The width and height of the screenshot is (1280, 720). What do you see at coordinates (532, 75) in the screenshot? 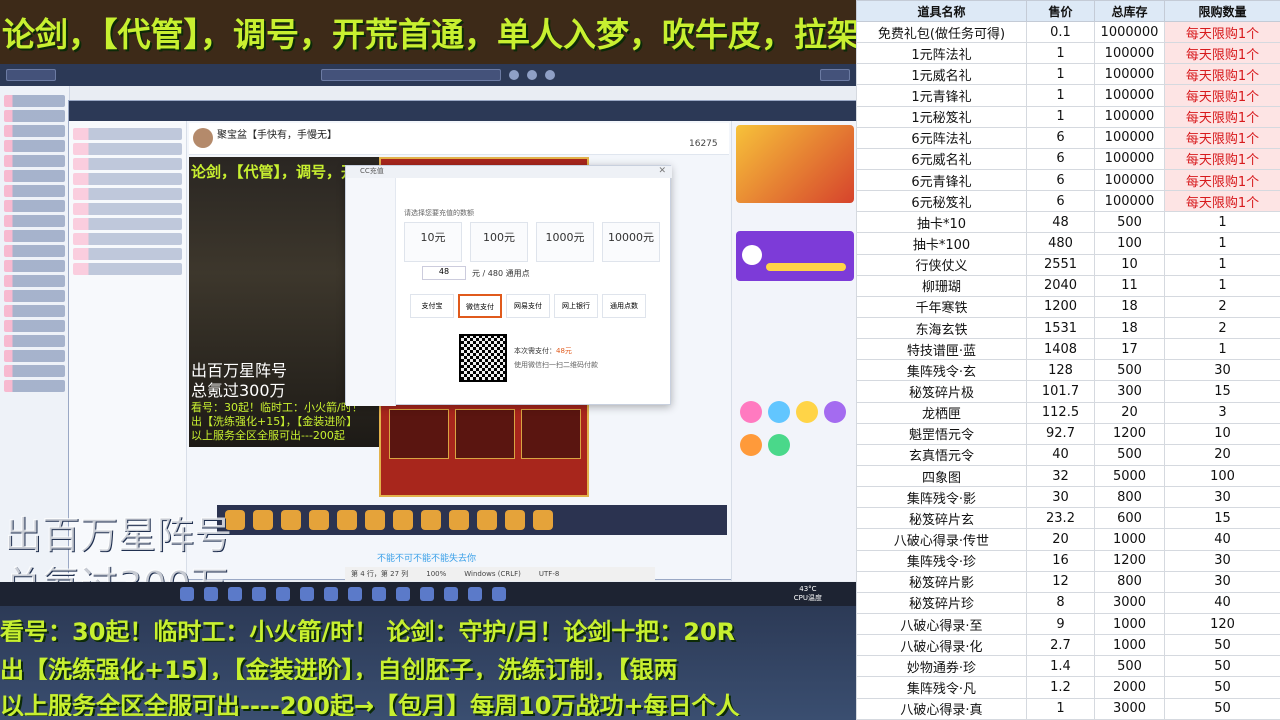
I see `message-icon` at bounding box center [532, 75].